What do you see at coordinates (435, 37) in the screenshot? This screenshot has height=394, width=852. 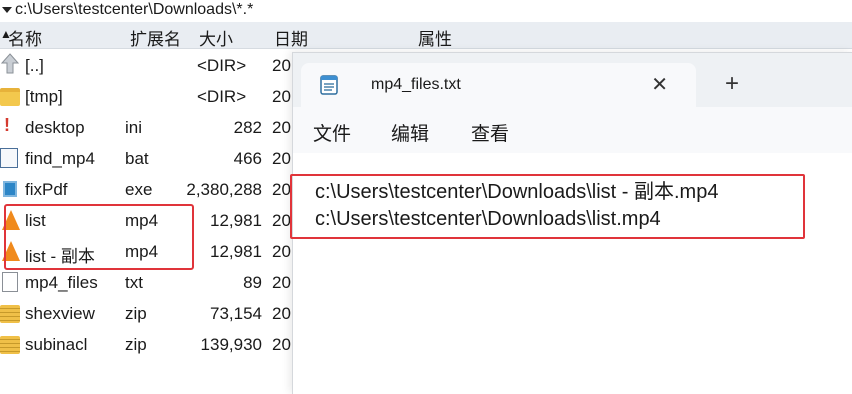 I see `column-attributes: 属性` at bounding box center [435, 37].